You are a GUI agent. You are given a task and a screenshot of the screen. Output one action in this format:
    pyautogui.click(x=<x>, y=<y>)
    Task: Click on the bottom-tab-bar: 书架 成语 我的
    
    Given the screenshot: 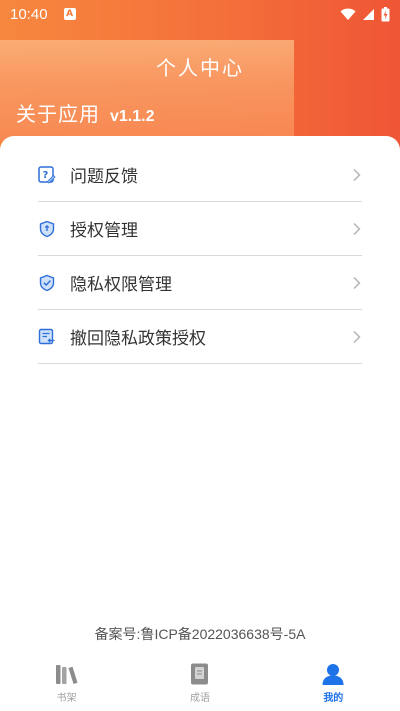 What is the action you would take?
    pyautogui.click(x=200, y=683)
    